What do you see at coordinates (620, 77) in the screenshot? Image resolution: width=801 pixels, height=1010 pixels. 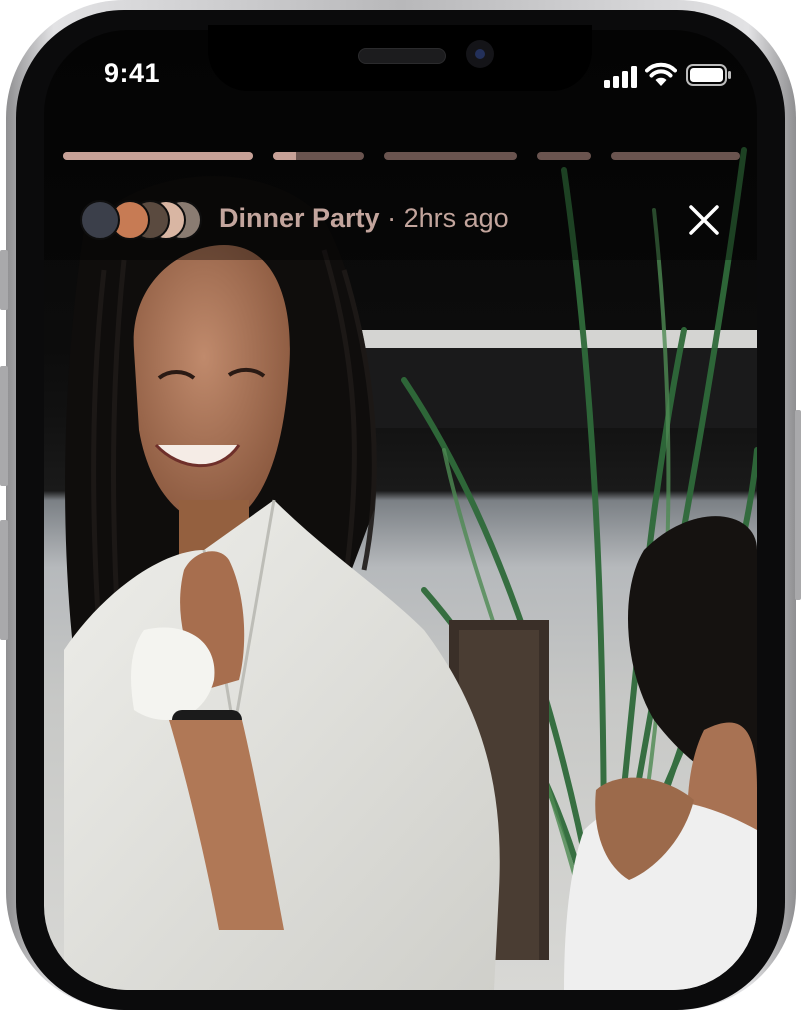 I see `signal-icon` at bounding box center [620, 77].